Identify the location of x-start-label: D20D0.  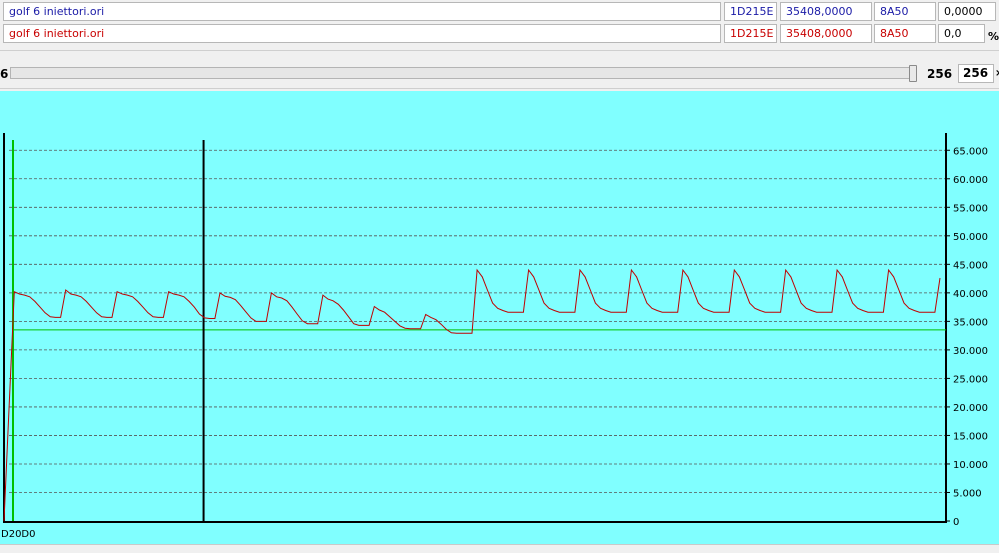
(18, 534).